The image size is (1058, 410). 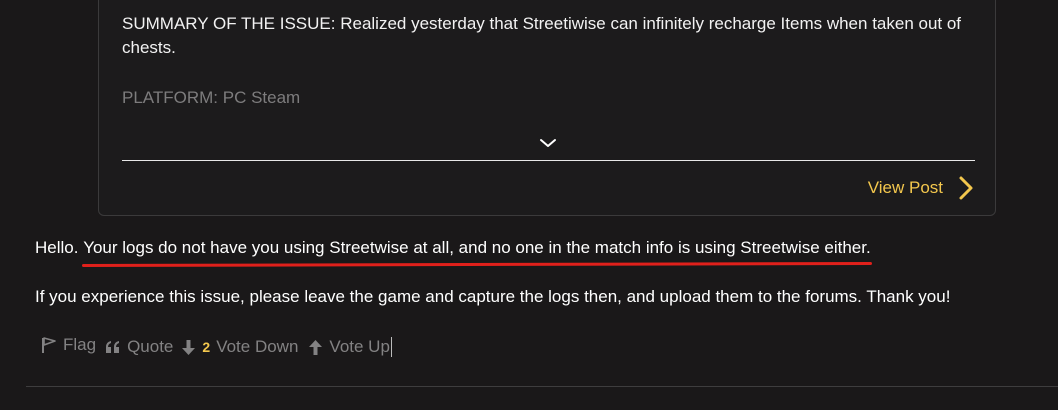 I want to click on view-post-link: View Post, so click(x=921, y=188).